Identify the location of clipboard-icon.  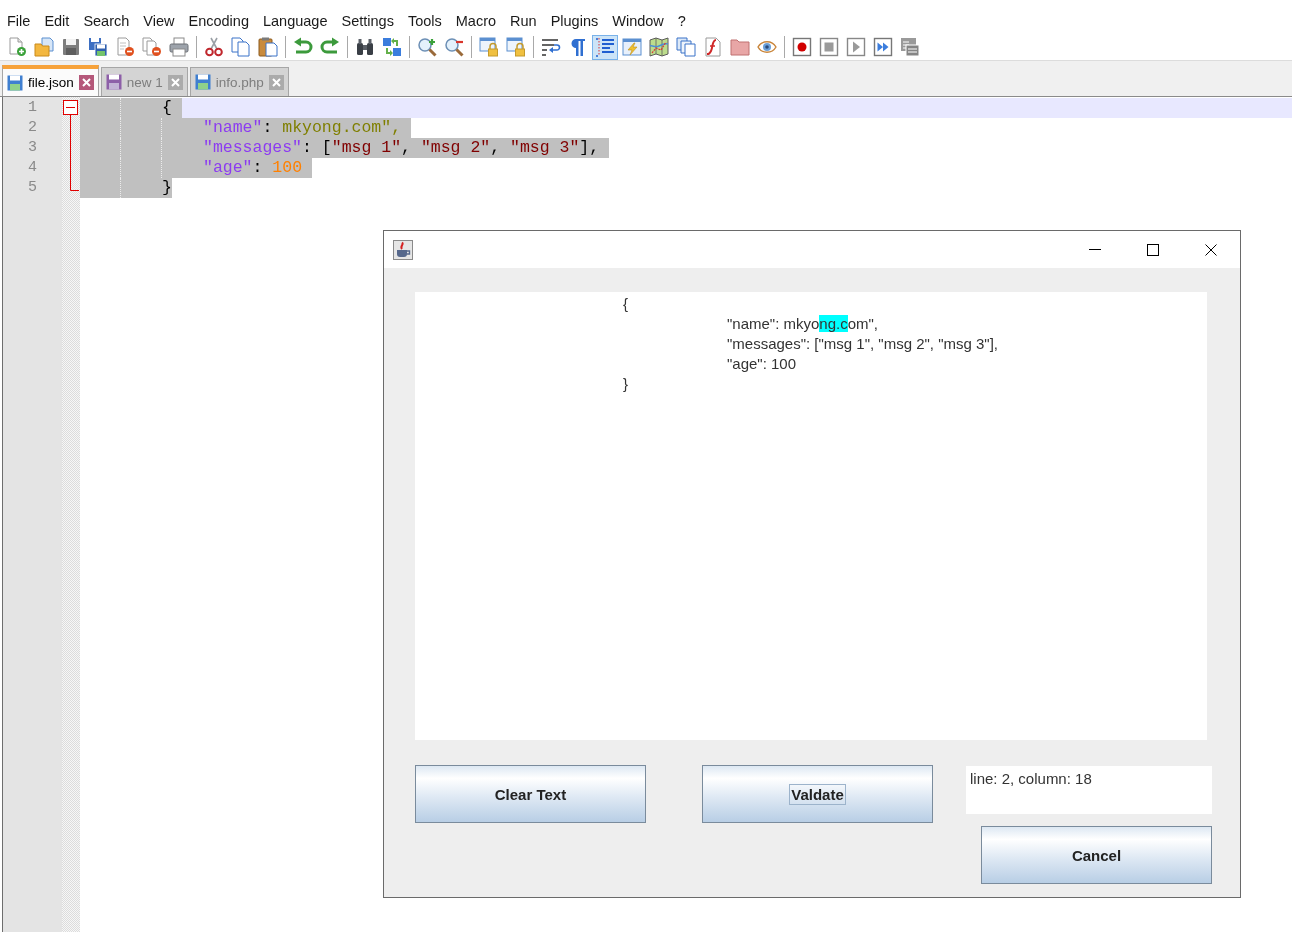
(268, 47).